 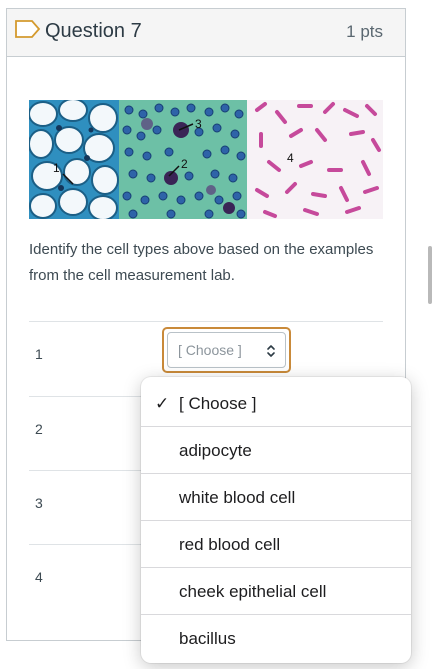 I want to click on image-label-3: 3, so click(x=198, y=124).